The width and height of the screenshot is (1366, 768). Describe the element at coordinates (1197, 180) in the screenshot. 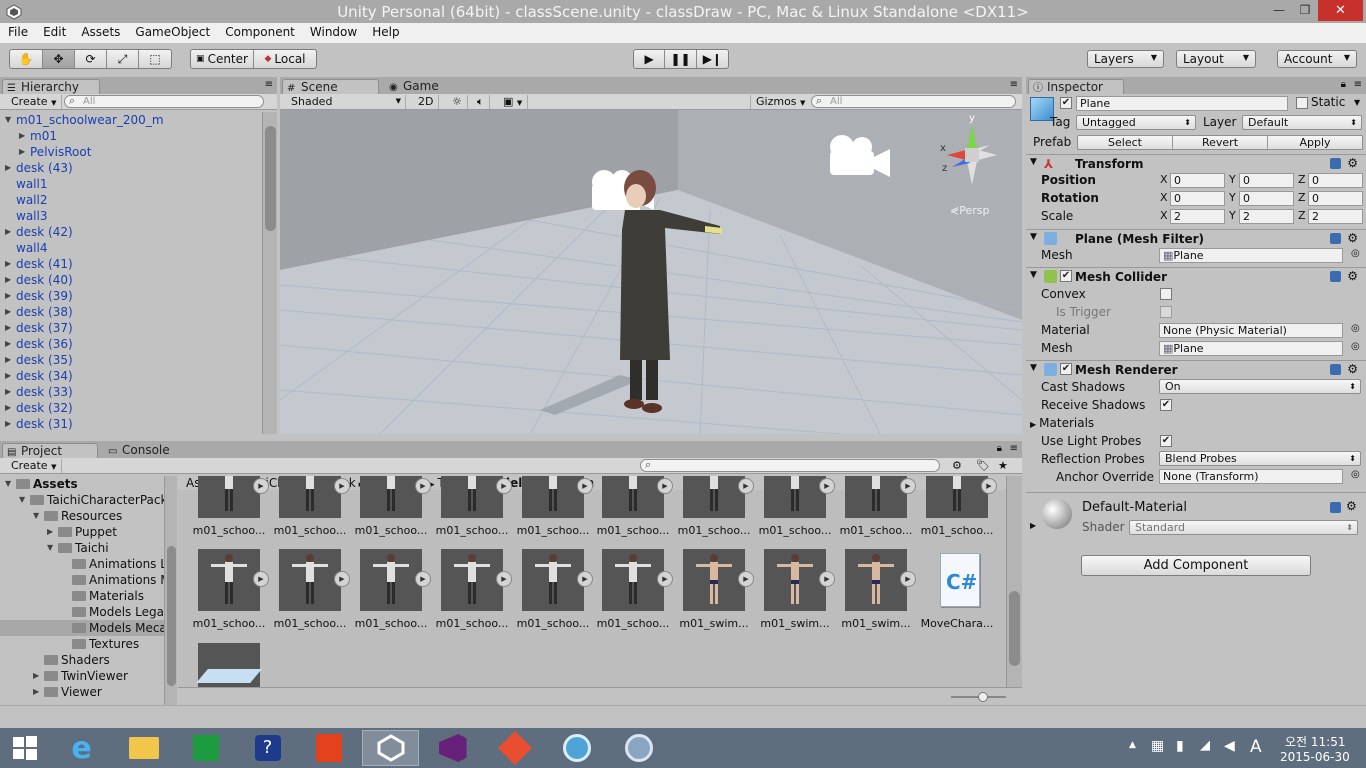

I see `position-x-field: 0` at that location.